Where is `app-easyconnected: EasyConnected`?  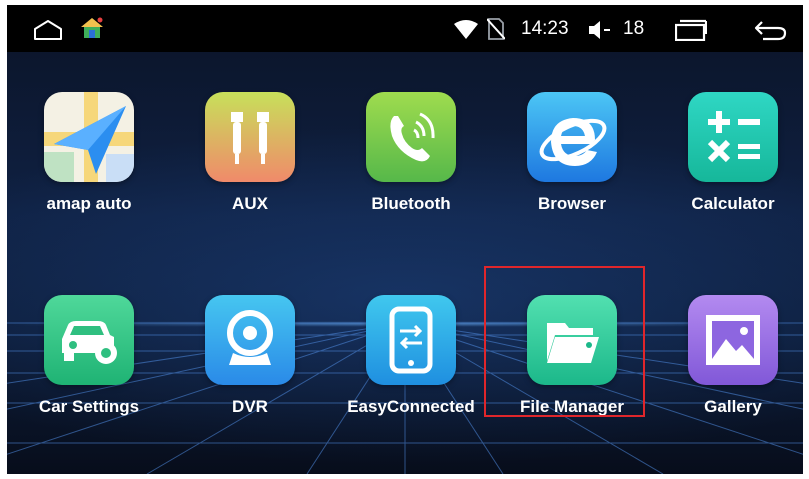 app-easyconnected: EasyConnected is located at coordinates (411, 370).